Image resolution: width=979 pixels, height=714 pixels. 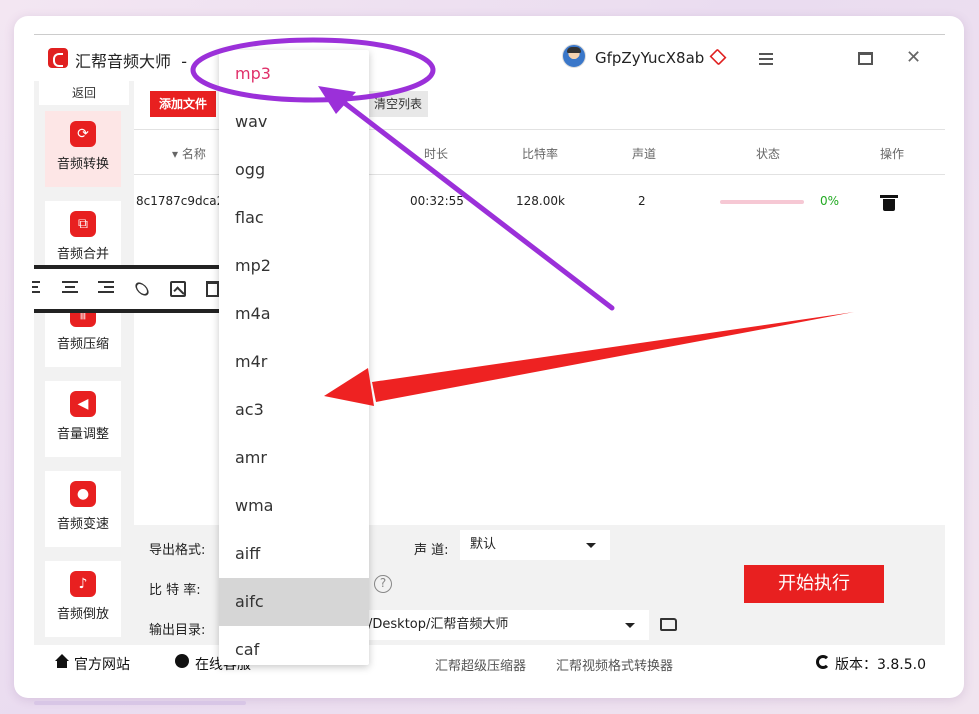 What do you see at coordinates (140, 703) in the screenshot?
I see `taskbar-glow` at bounding box center [140, 703].